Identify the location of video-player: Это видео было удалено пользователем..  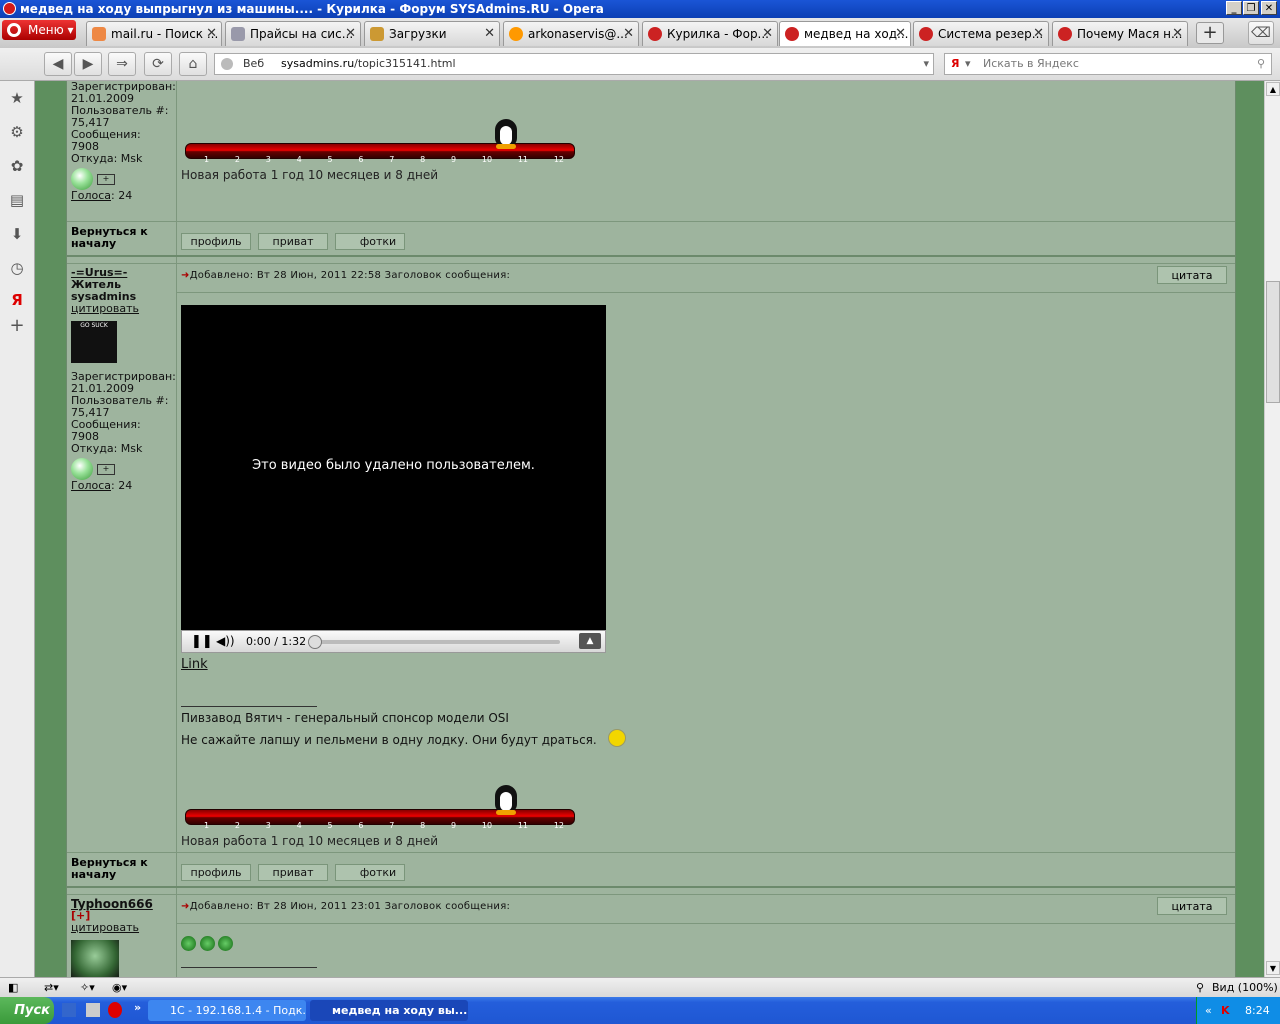
(393, 468).